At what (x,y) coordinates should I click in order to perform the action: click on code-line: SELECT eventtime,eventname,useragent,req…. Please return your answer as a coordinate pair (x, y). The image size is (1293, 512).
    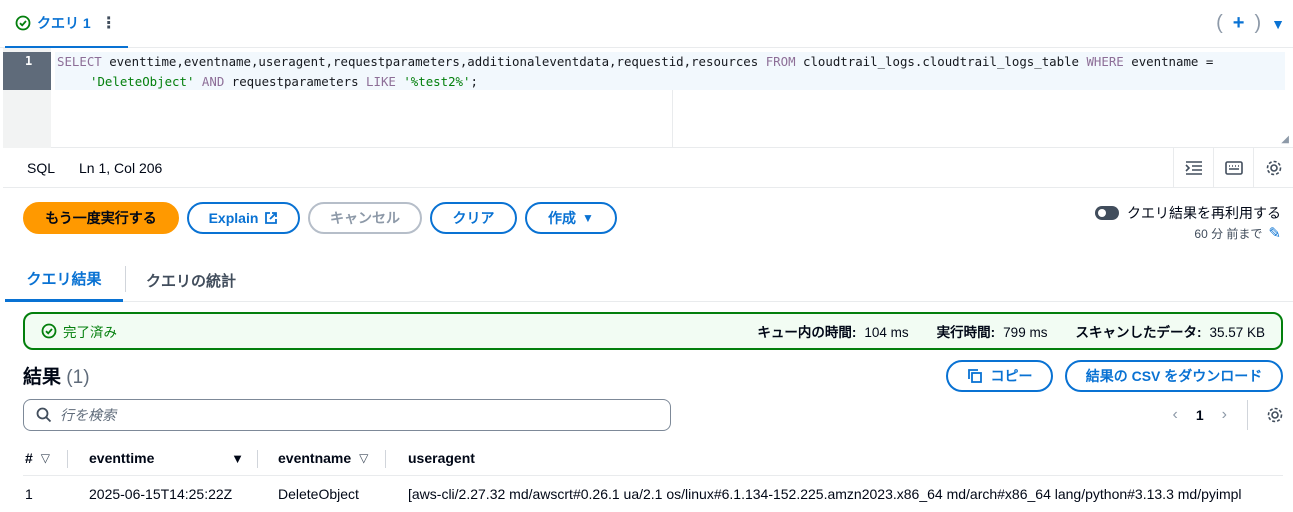
    Looking at the image, I should click on (670, 71).